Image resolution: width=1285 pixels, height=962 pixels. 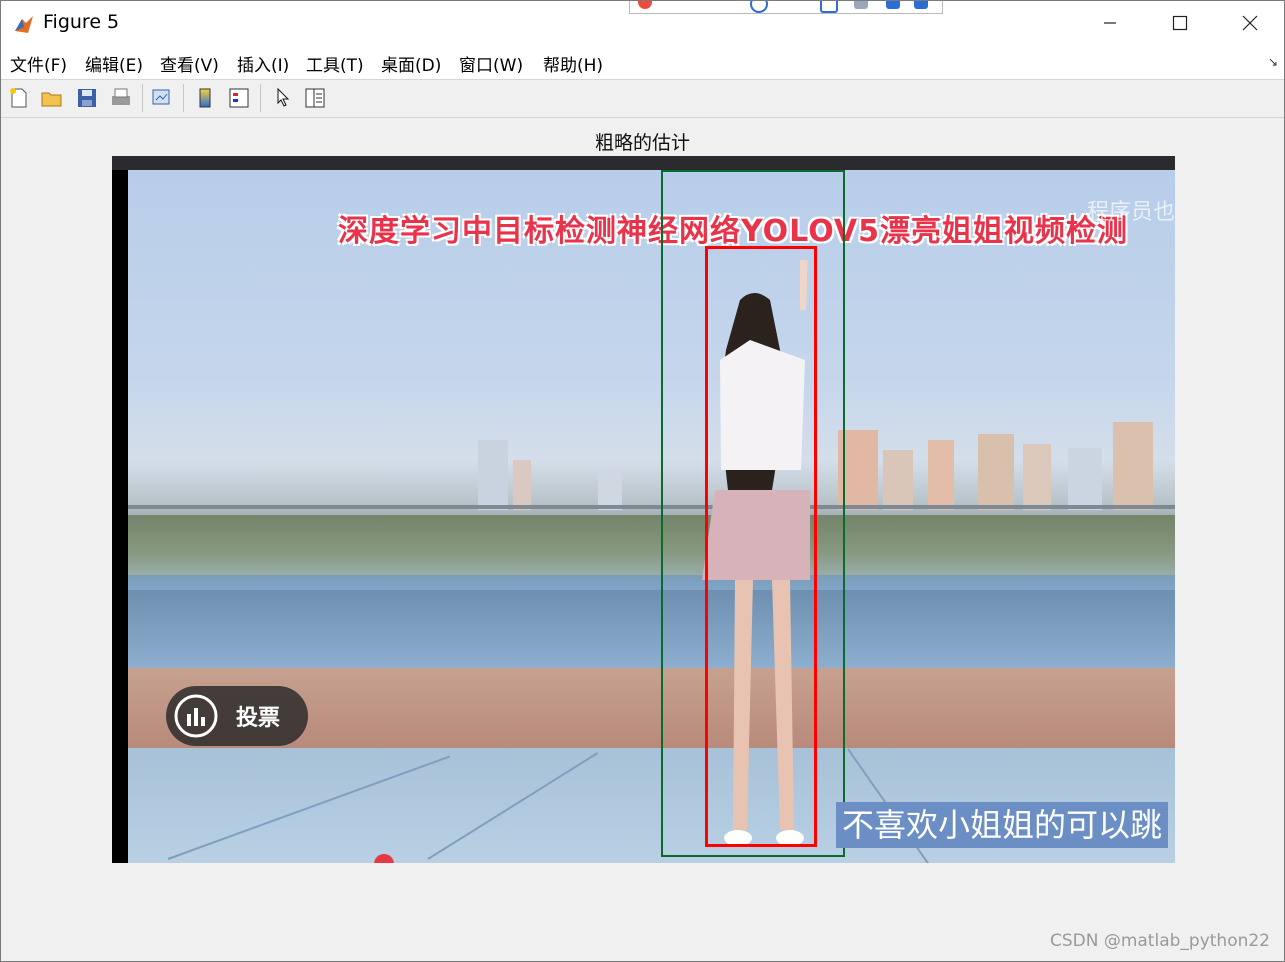 I want to click on detection-box-red, so click(x=761, y=546).